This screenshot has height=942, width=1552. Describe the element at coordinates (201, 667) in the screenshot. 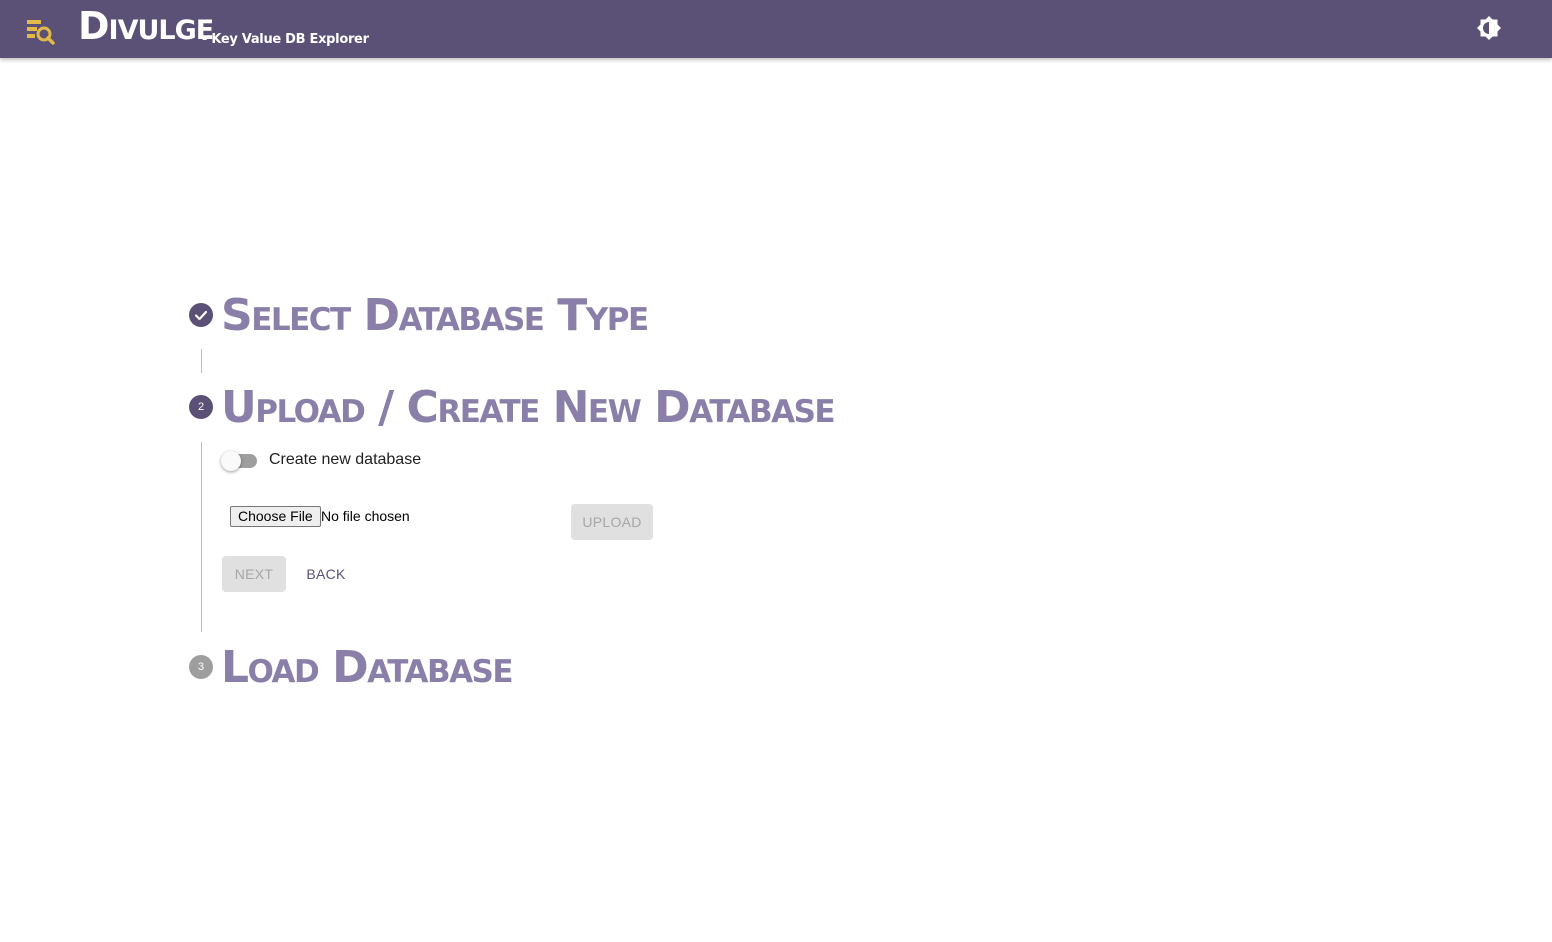

I see `step-3-icon: 3` at that location.